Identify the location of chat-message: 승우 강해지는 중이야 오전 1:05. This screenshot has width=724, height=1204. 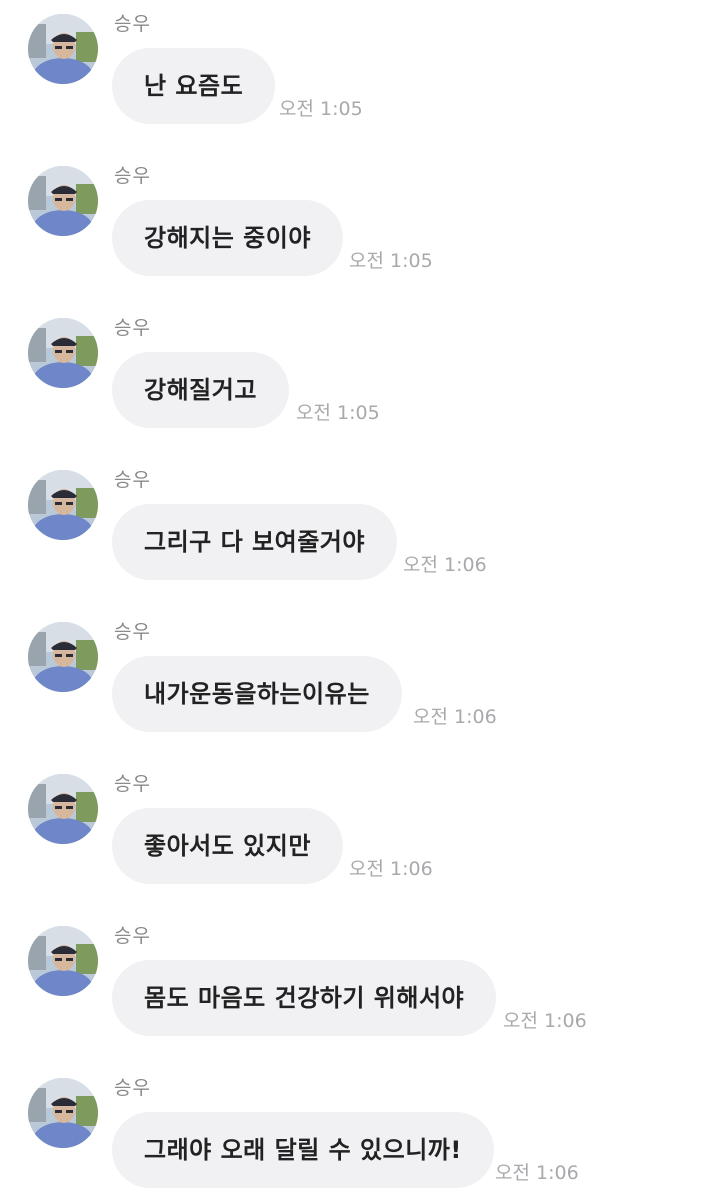
(362, 222).